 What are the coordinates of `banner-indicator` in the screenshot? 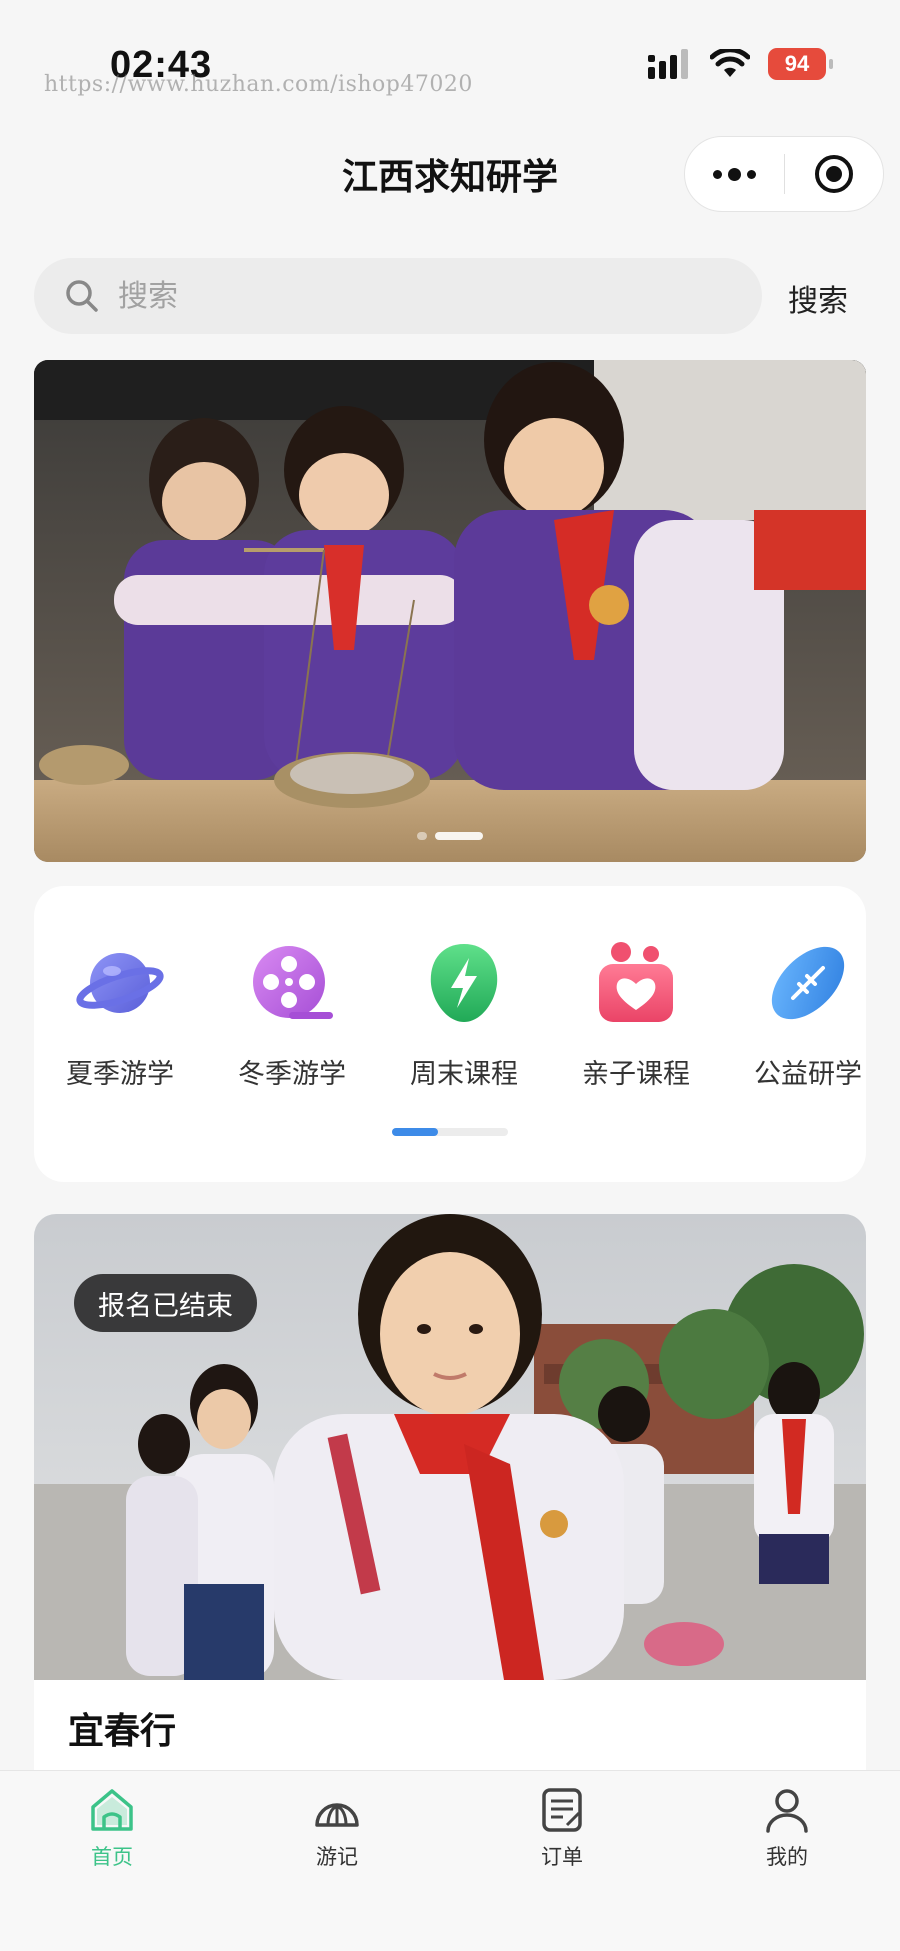 It's located at (450, 836).